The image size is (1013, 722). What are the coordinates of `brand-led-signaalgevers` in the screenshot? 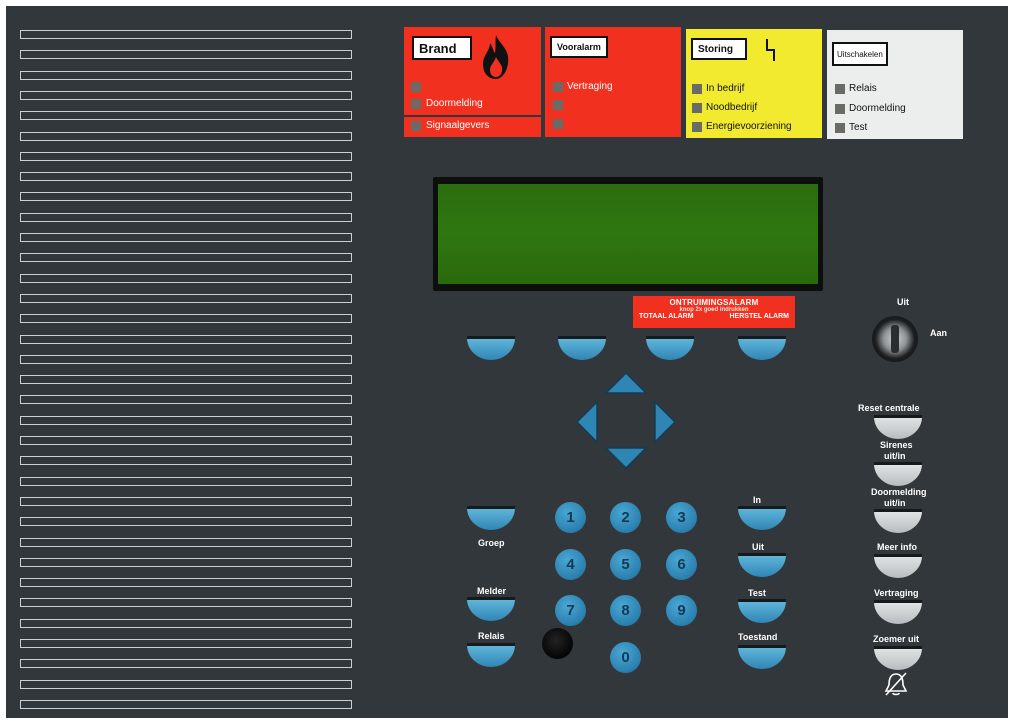 It's located at (416, 126).